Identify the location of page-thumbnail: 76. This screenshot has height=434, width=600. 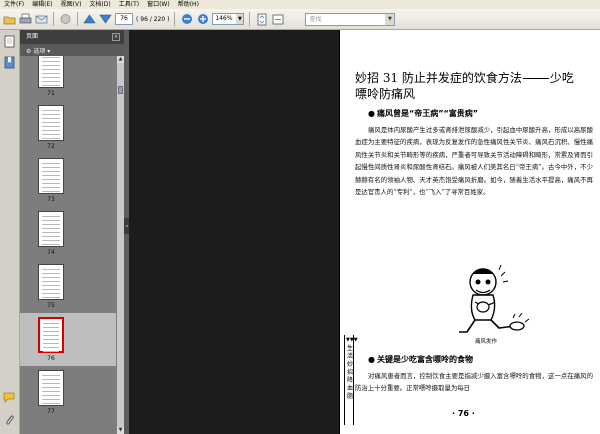
(68, 339).